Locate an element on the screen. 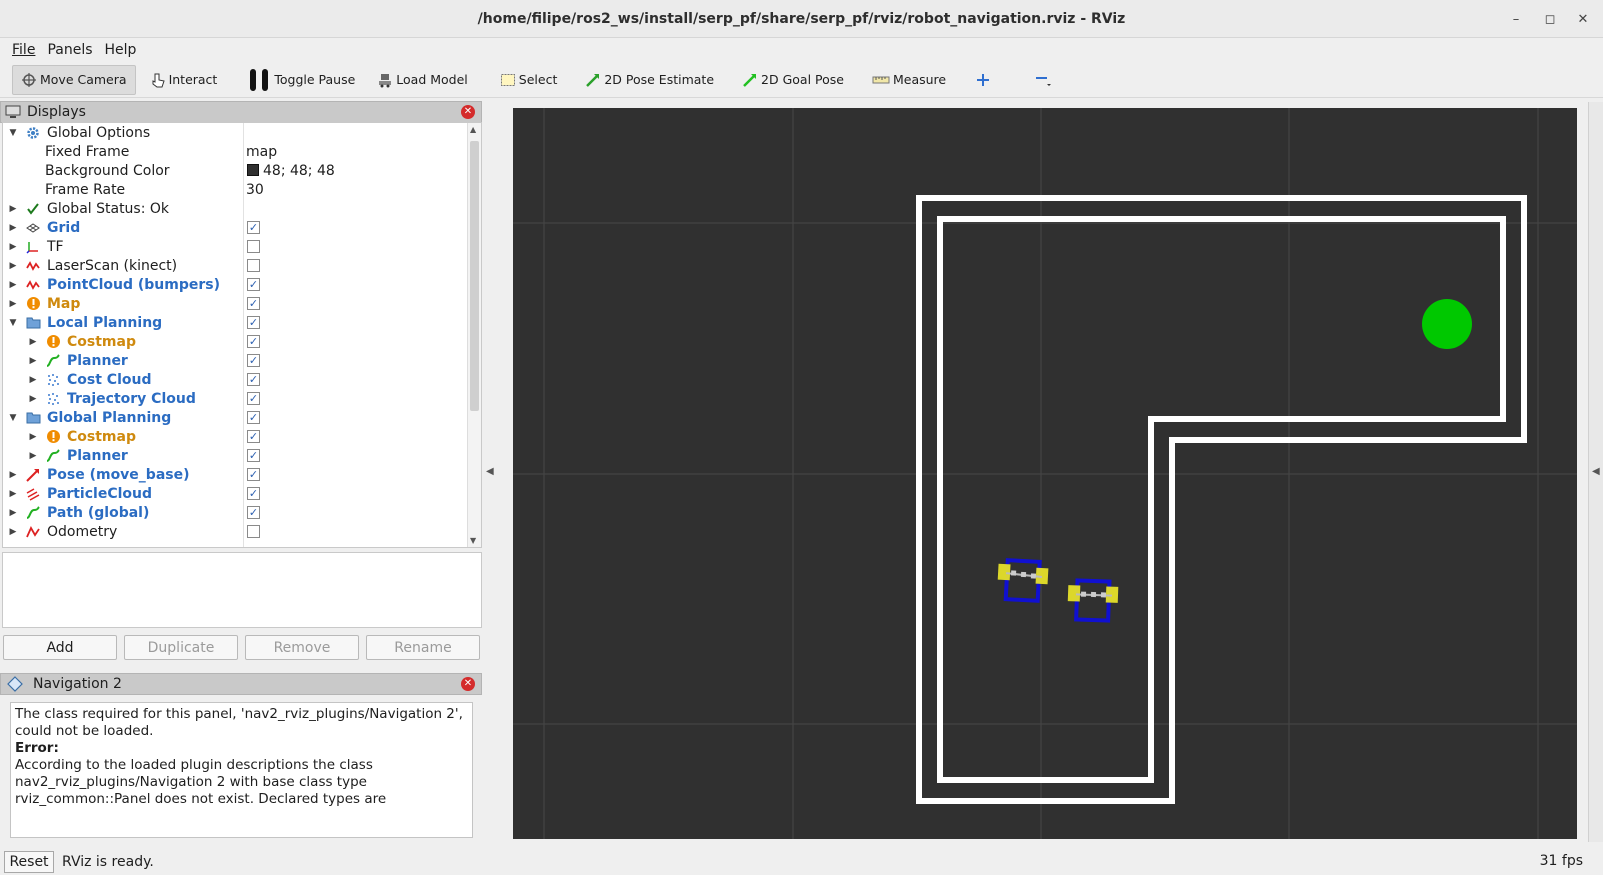  remove-button: Remove is located at coordinates (302, 647).